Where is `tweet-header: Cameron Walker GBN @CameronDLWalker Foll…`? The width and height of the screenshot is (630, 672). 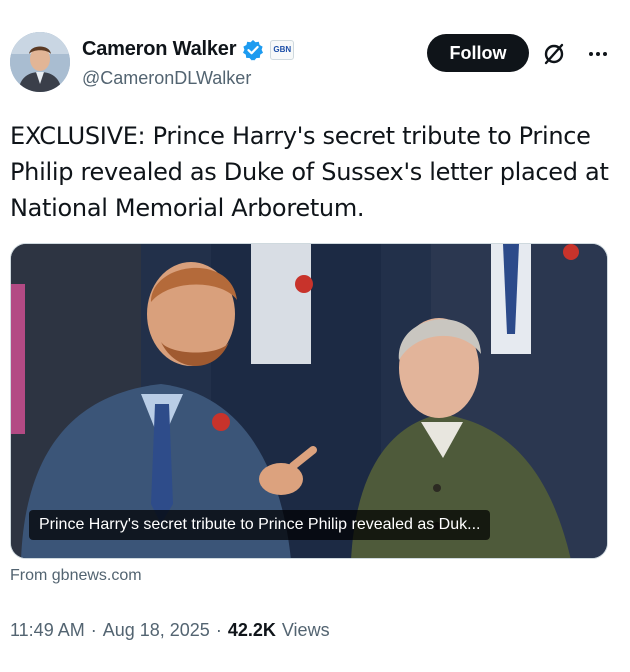 tweet-header: Cameron Walker GBN @CameronDLWalker Foll… is located at coordinates (315, 64).